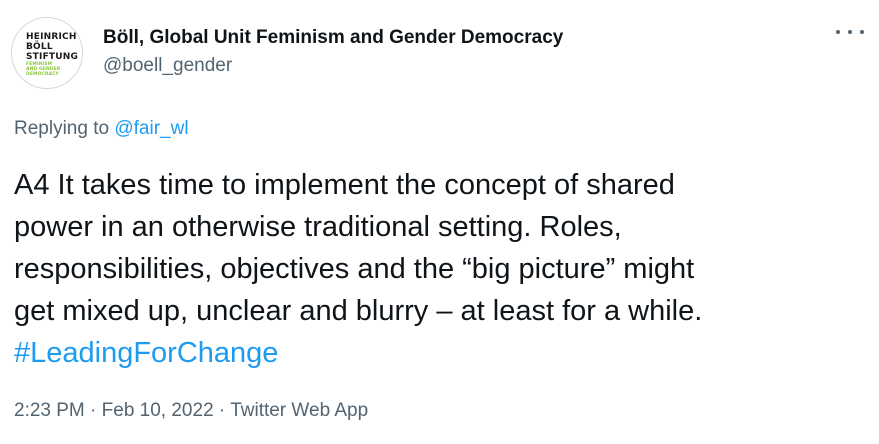  I want to click on avatar-logo-line-1: HEINRICH, so click(51, 36).